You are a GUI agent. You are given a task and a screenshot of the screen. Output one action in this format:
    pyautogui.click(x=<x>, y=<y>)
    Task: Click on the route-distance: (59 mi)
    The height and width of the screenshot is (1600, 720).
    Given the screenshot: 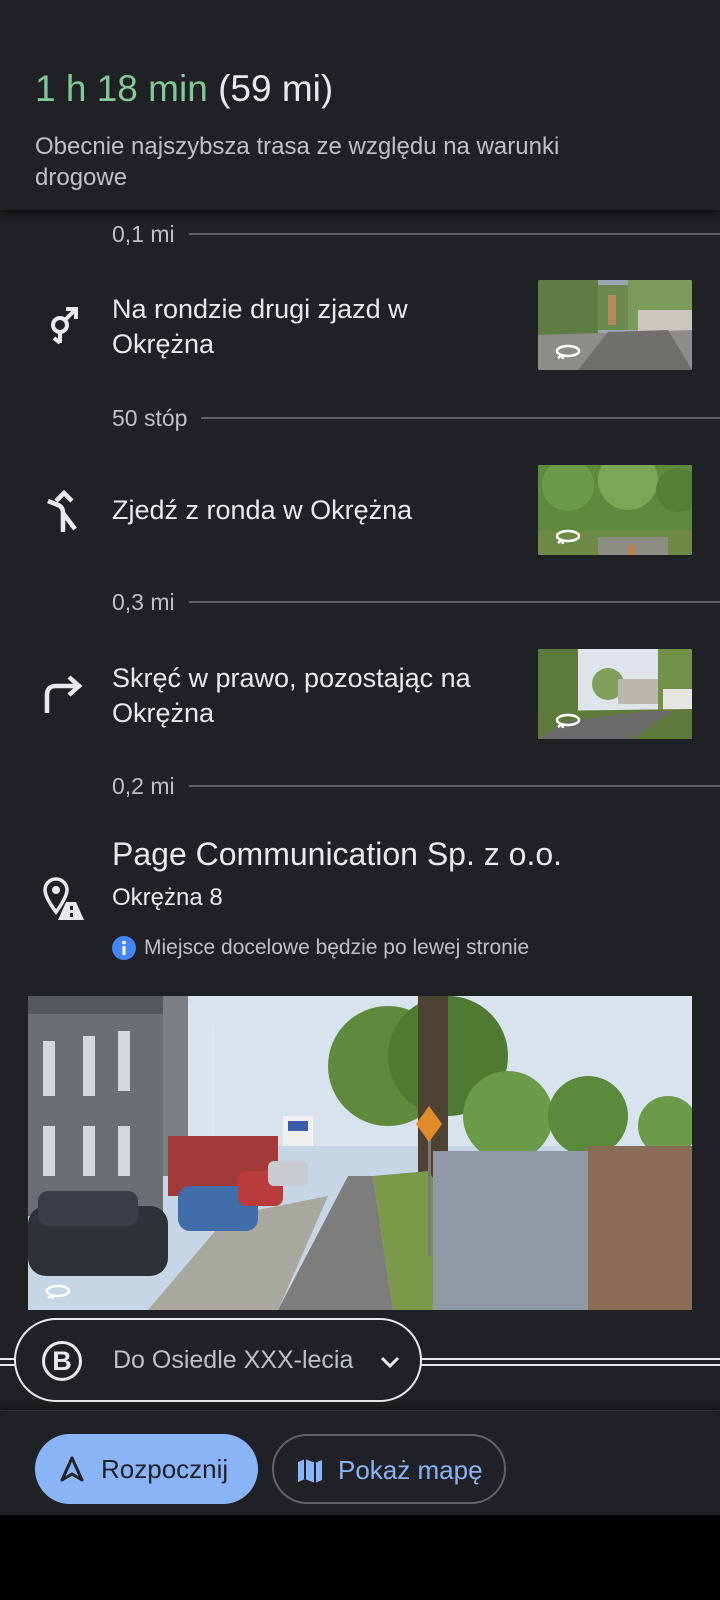 What is the action you would take?
    pyautogui.click(x=276, y=88)
    